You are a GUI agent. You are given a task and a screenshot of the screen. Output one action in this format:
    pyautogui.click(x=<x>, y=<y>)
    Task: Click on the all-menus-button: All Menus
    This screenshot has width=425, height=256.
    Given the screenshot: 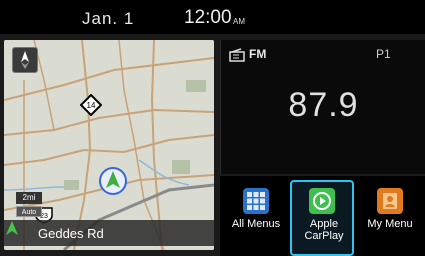 What is the action you would take?
    pyautogui.click(x=256, y=218)
    